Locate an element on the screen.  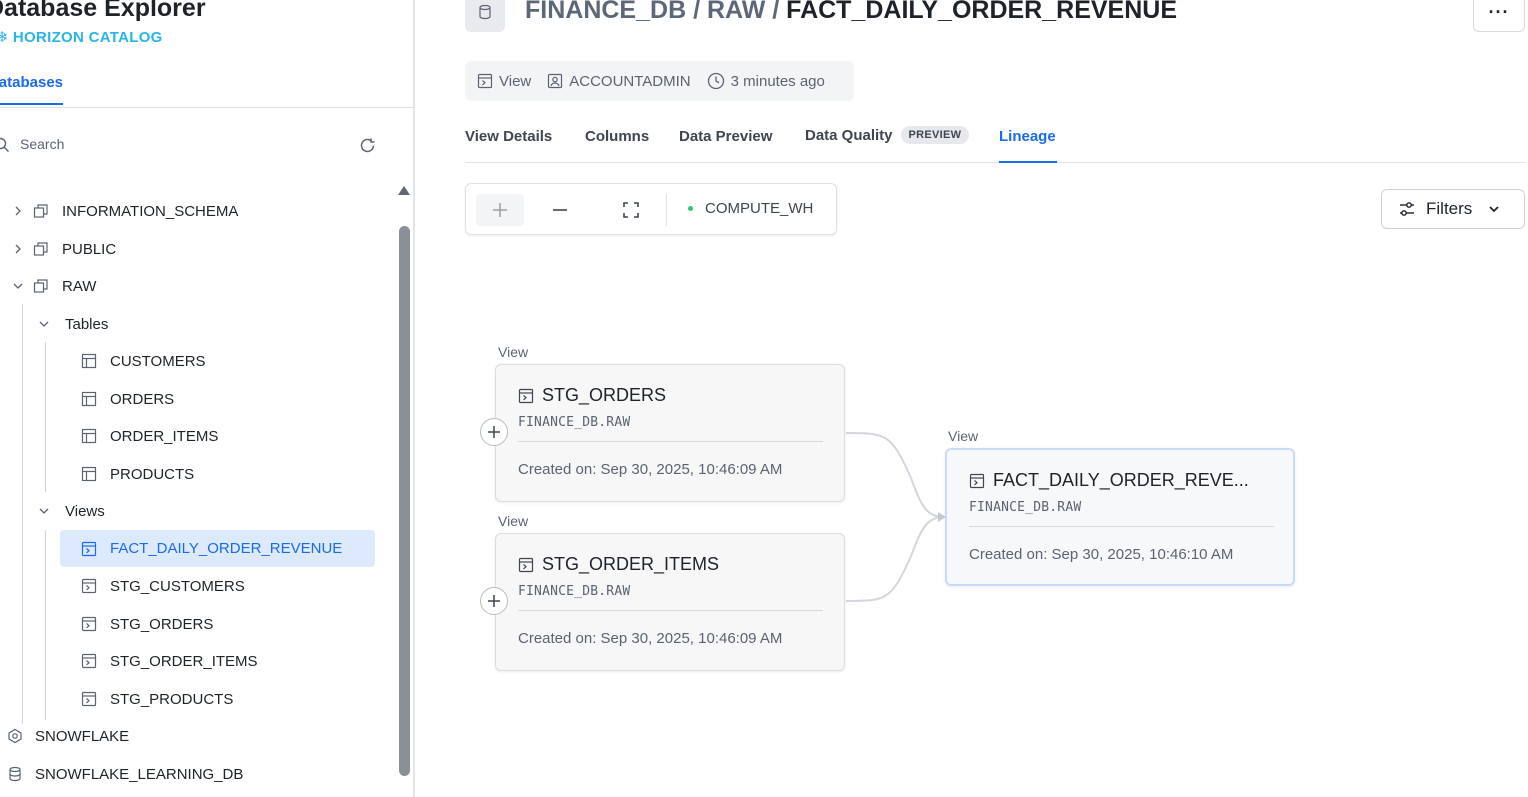
breadcrumb-schema: RAW is located at coordinates (736, 12).